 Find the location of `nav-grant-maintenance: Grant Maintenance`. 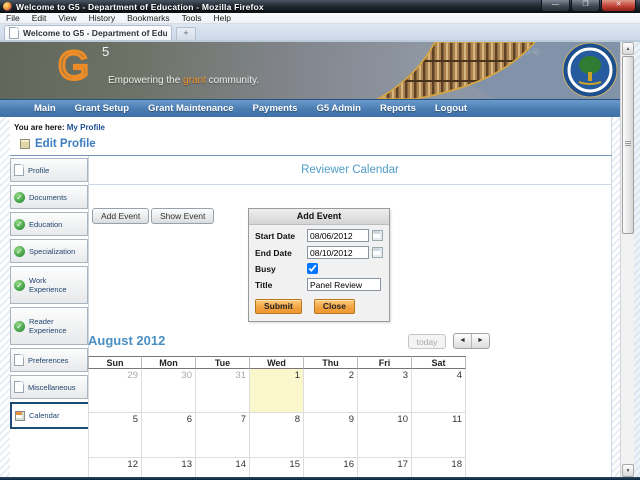

nav-grant-maintenance: Grant Maintenance is located at coordinates (191, 108).